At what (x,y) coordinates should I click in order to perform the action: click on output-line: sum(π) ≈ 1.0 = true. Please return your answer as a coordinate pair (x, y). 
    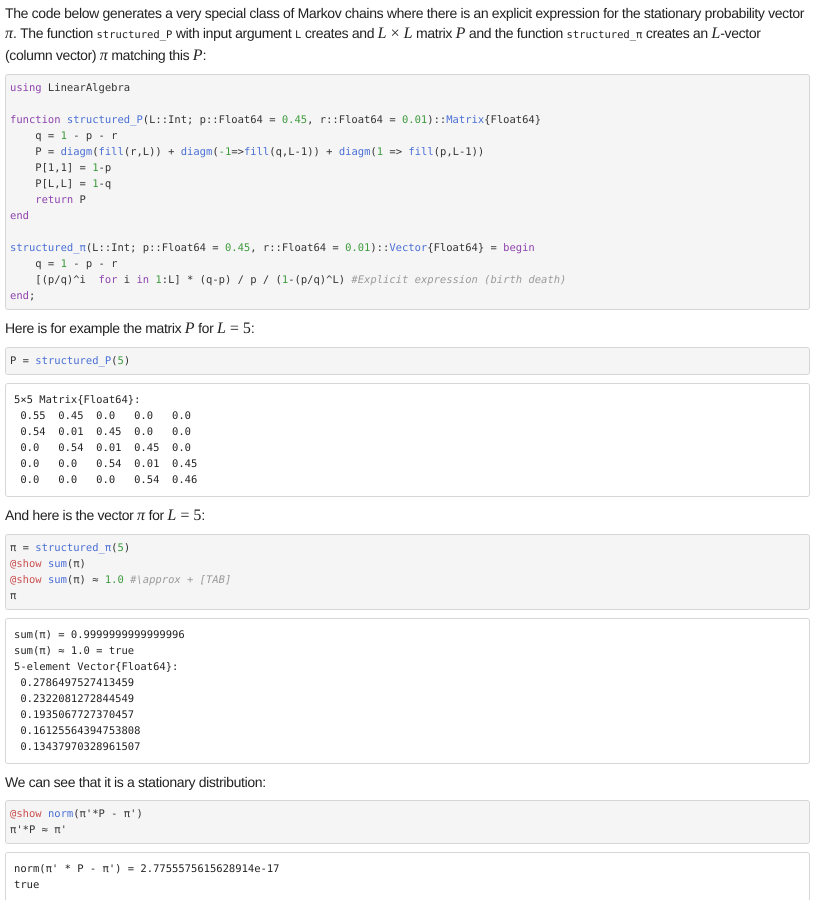
    Looking at the image, I should click on (74, 651).